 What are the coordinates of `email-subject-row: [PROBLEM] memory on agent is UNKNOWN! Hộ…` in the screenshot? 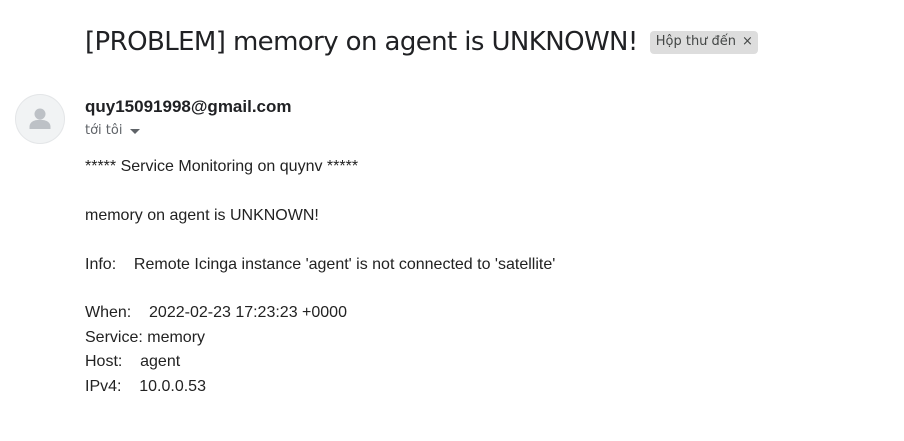 It's located at (421, 42).